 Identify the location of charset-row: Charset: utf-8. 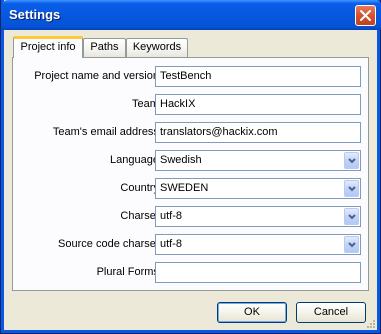
(191, 217).